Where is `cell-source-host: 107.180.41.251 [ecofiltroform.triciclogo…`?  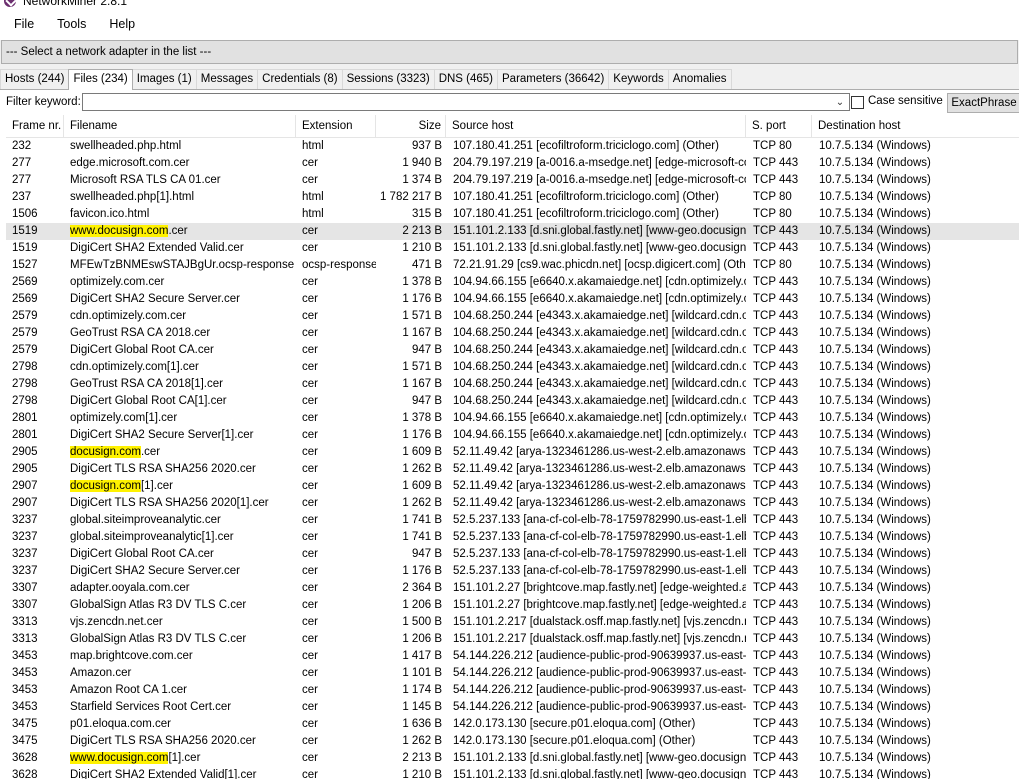
cell-source-host: 107.180.41.251 [ecofiltroform.triciclogo… is located at coordinates (586, 214).